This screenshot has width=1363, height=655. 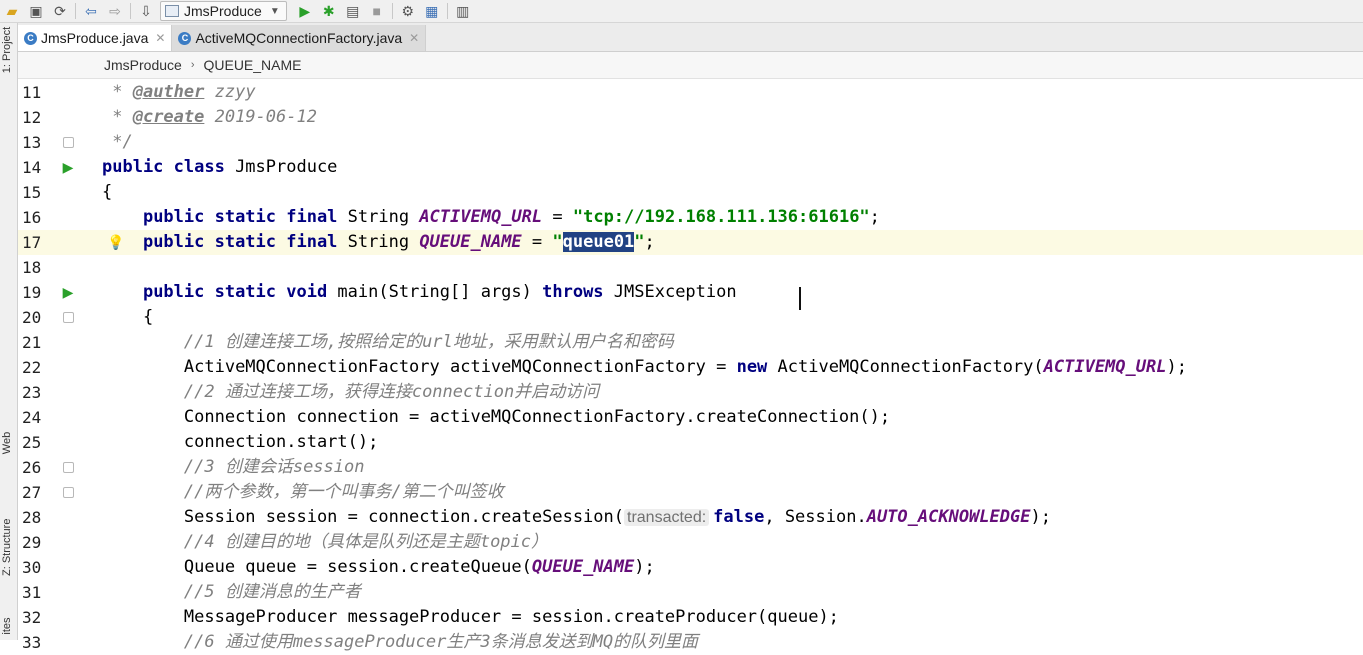 What do you see at coordinates (353, 11) in the screenshot?
I see `coverage-icon: ▤` at bounding box center [353, 11].